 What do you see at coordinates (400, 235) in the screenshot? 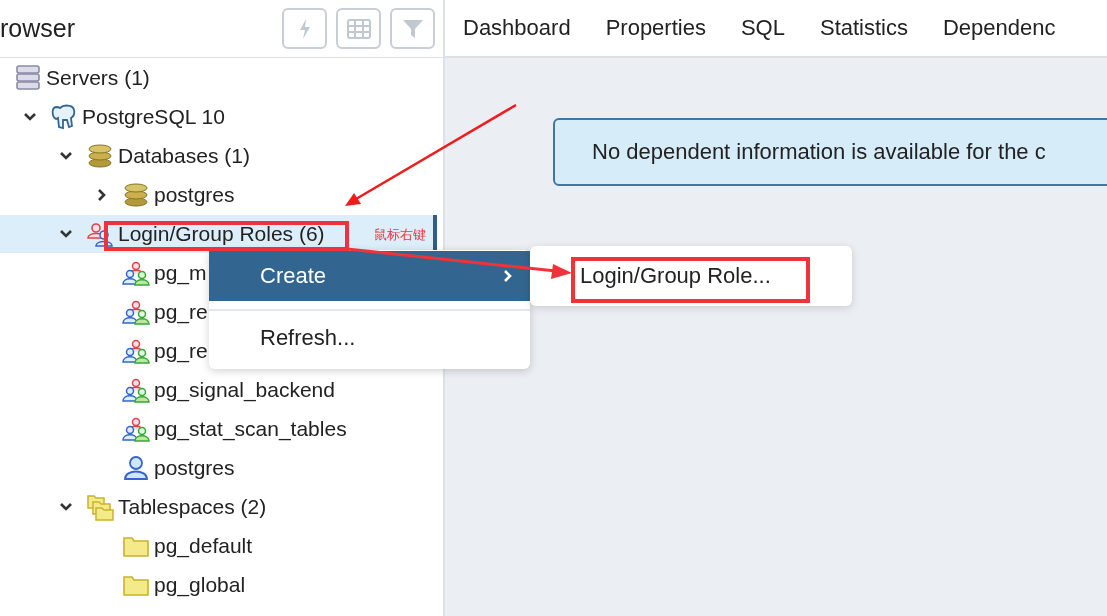
I see `annotation-note: 鼠标右键` at bounding box center [400, 235].